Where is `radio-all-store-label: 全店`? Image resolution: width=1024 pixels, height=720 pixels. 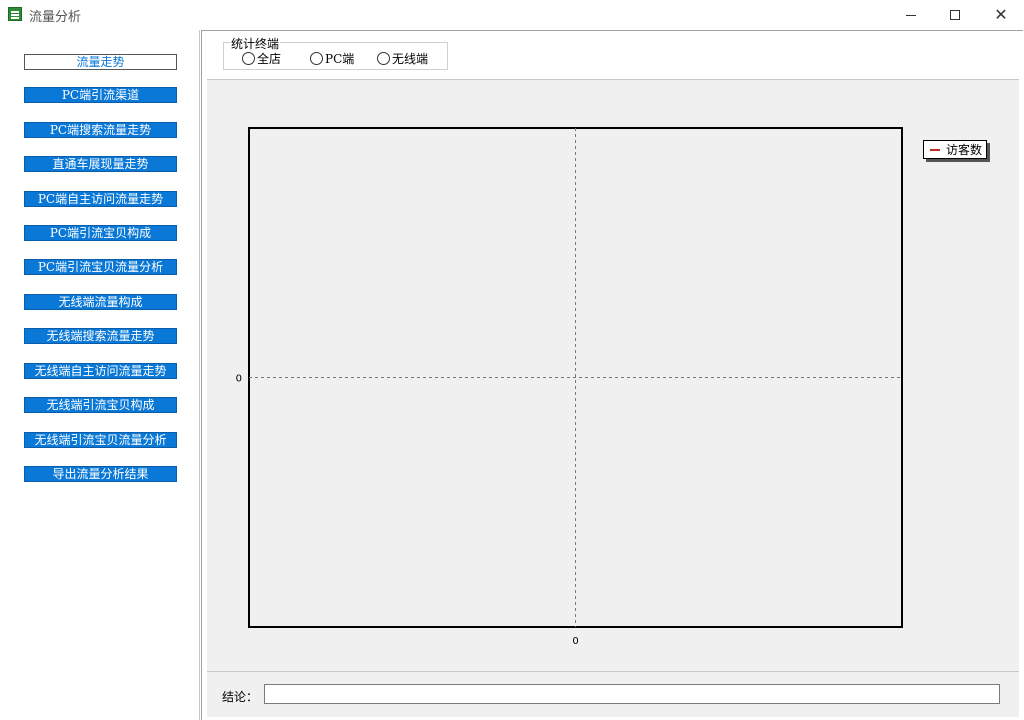 radio-all-store-label: 全店 is located at coordinates (269, 59).